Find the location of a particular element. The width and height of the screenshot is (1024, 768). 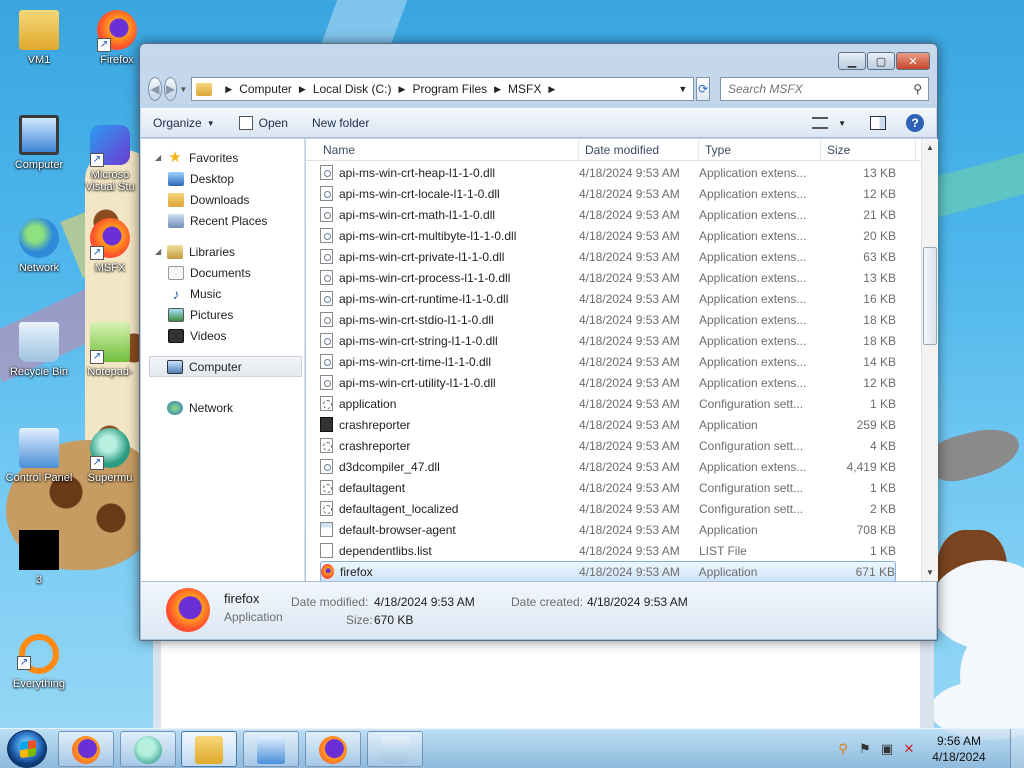

desktop-icon-vm1: VM1 is located at coordinates (39, 38).